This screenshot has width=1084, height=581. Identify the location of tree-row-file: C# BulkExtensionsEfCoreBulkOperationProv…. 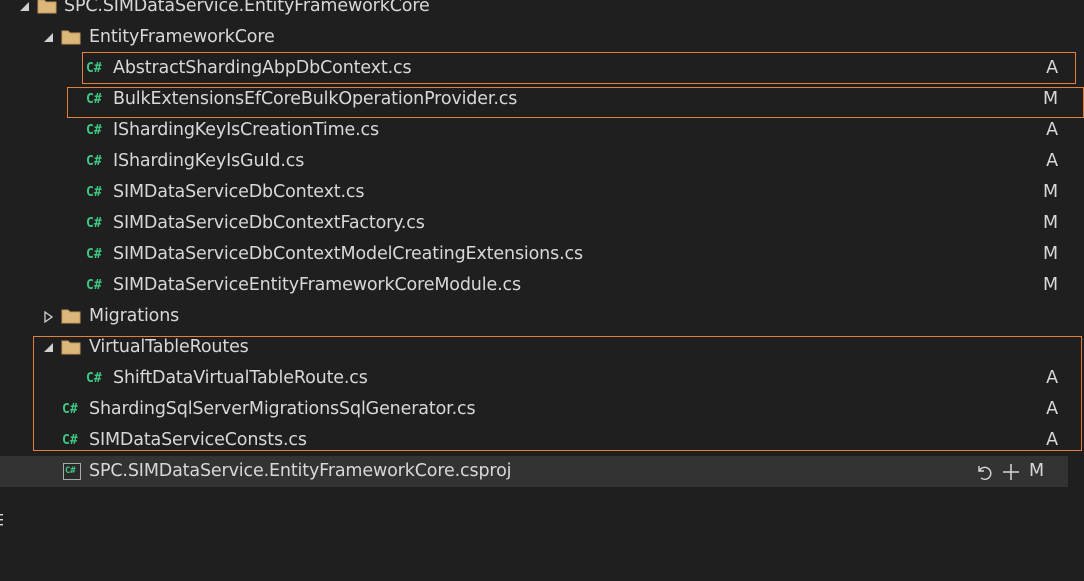
(542, 99).